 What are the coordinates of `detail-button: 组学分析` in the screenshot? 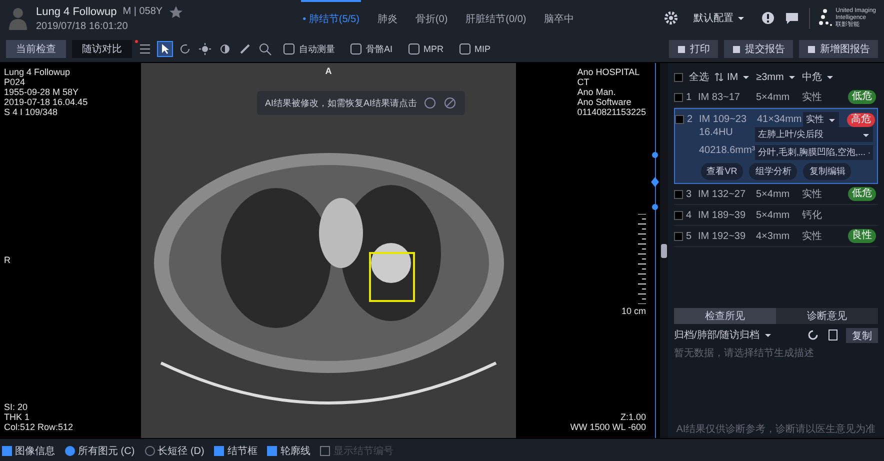 It's located at (773, 171).